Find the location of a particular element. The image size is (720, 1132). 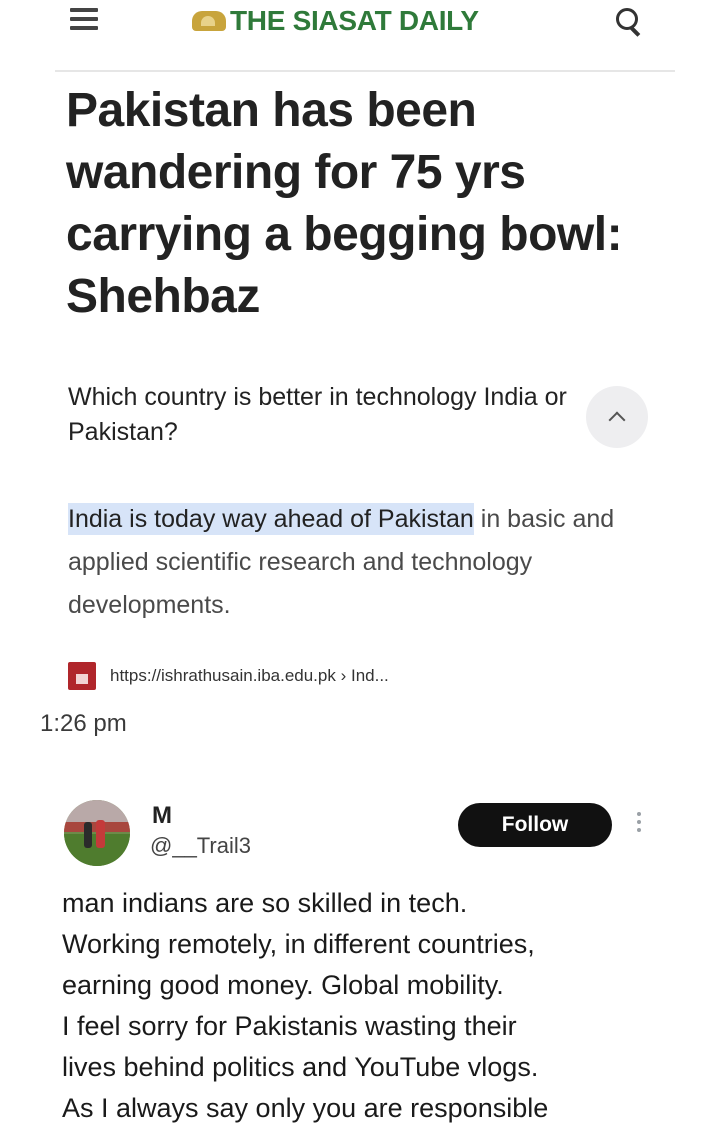

avatar is located at coordinates (97, 833).